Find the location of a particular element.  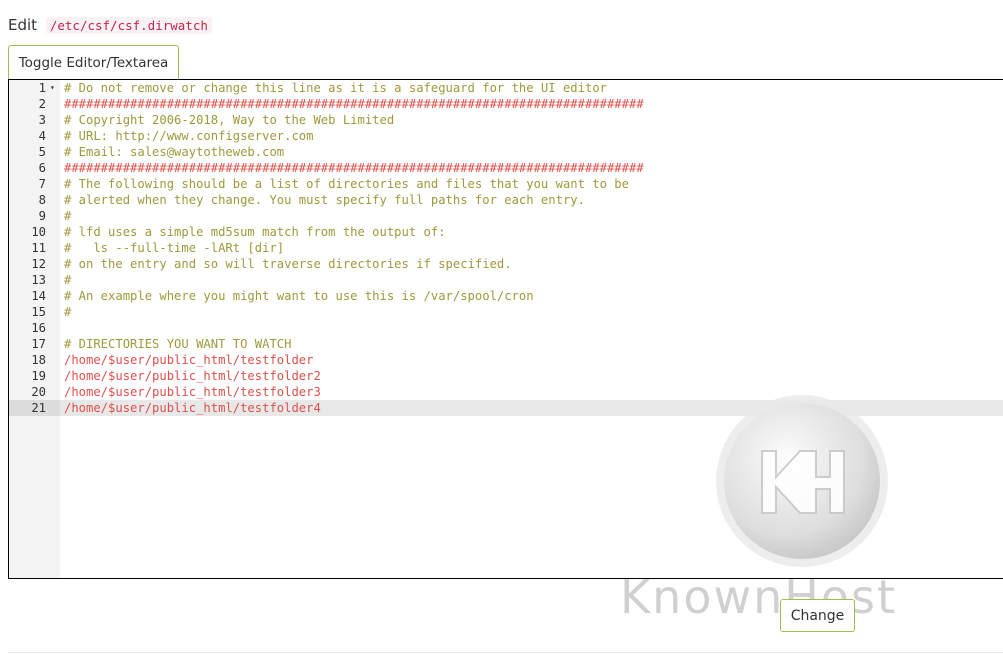

line-number: 16 is located at coordinates (38, 328).